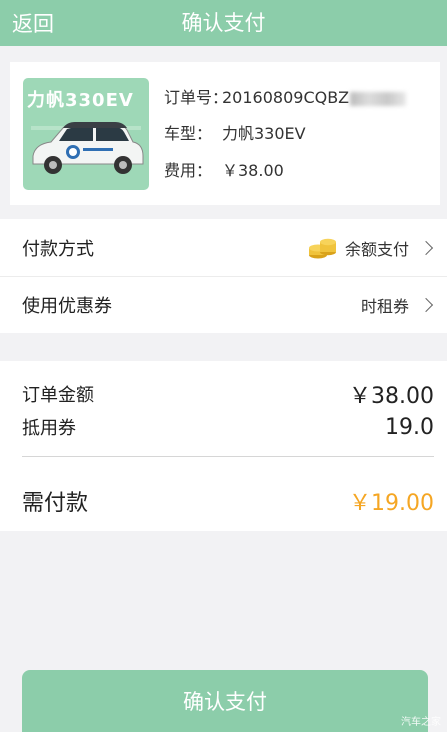  I want to click on order-number-label: 订单号：, so click(196, 97).